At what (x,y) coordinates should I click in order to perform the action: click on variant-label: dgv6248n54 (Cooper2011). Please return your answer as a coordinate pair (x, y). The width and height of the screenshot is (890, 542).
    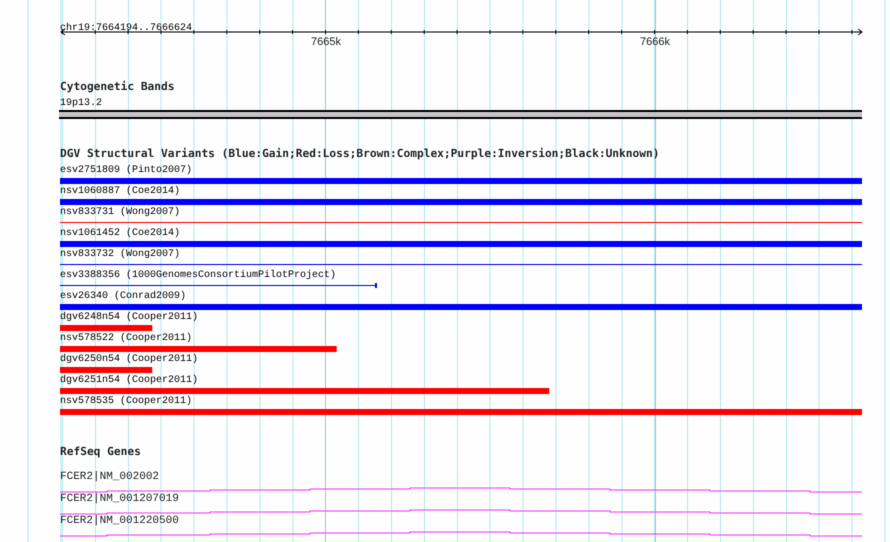
    Looking at the image, I should click on (130, 317).